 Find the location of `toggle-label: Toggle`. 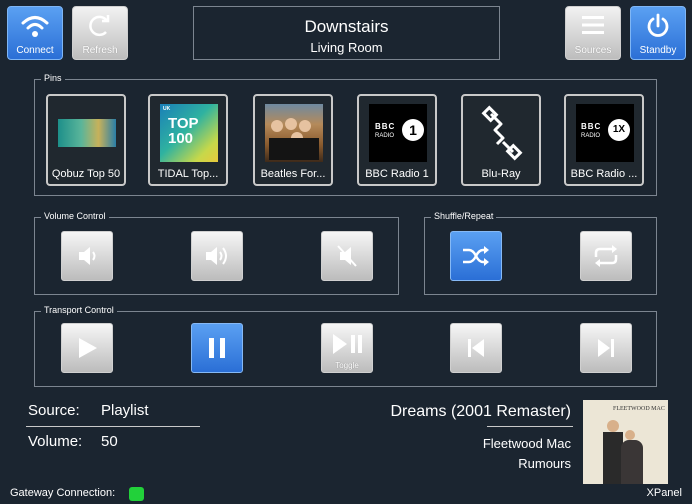

toggle-label: Toggle is located at coordinates (347, 365).